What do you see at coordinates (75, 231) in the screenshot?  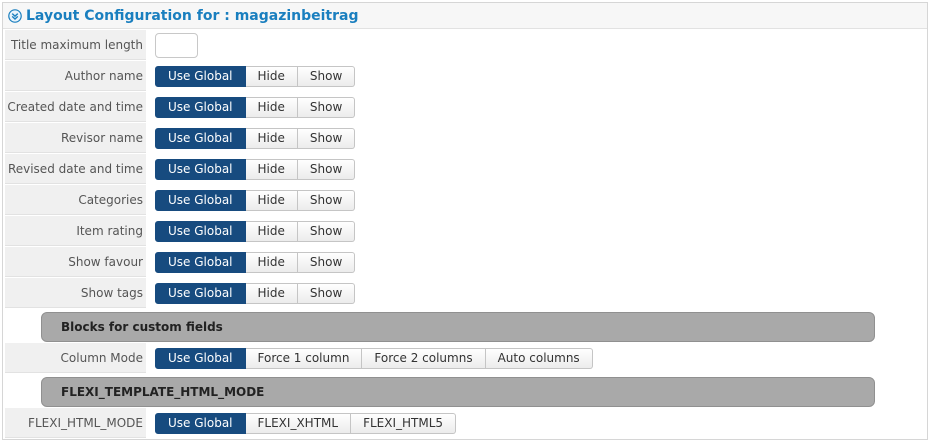 I see `item-rating-label: Item rating` at bounding box center [75, 231].